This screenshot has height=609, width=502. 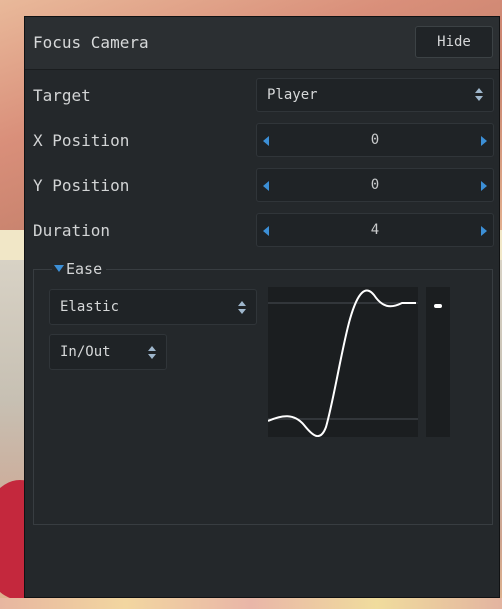 What do you see at coordinates (292, 95) in the screenshot?
I see `target-value: Player` at bounding box center [292, 95].